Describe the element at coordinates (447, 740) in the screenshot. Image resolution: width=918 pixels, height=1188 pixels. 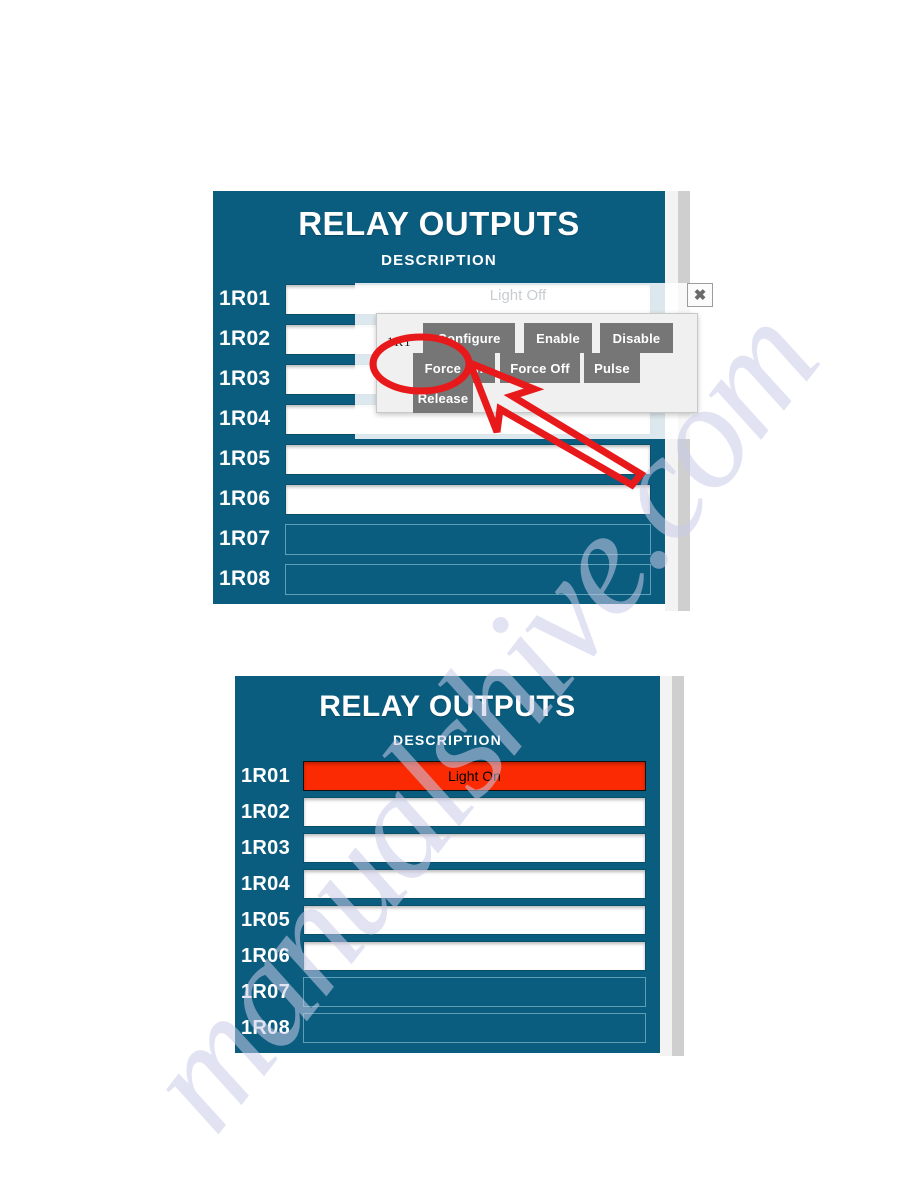
I see `column-header-description-after: DESCRIPTION` at that location.